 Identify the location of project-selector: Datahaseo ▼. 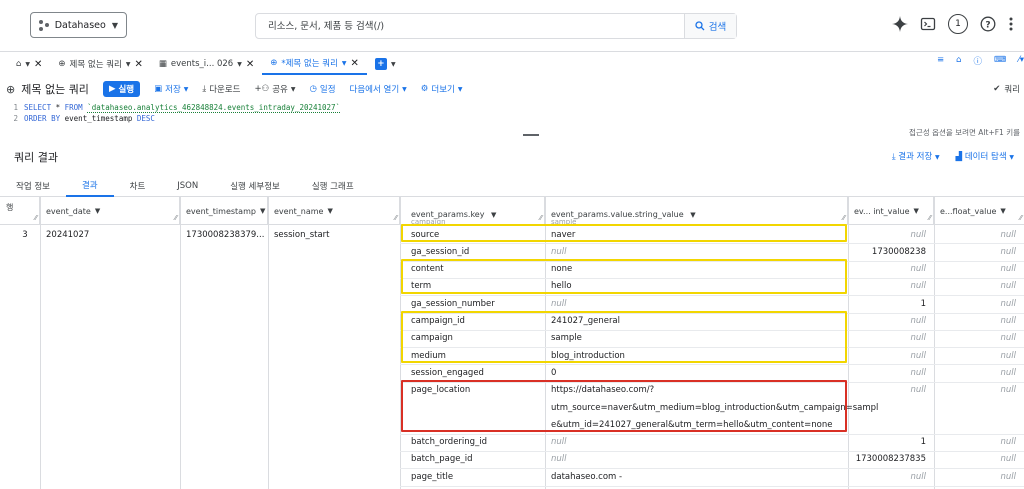
(78, 25).